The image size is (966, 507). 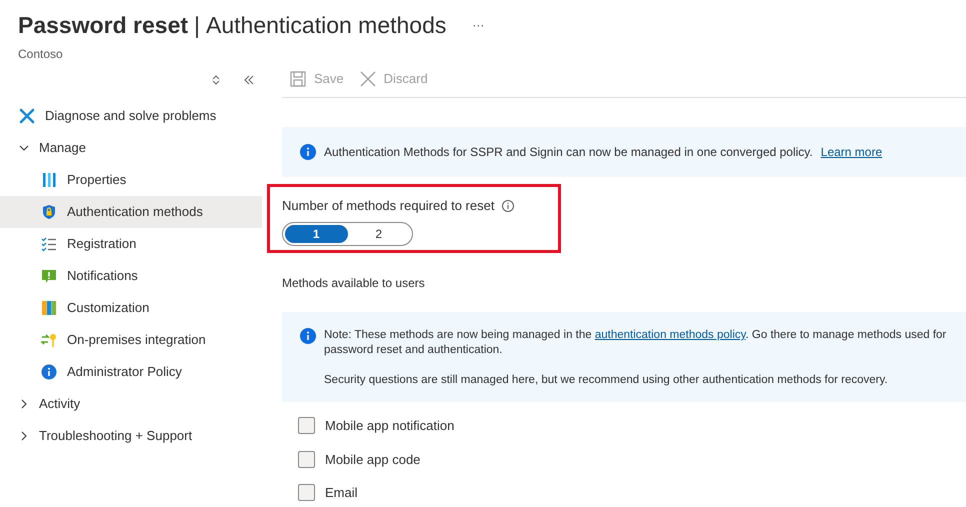 I want to click on sort-icon, so click(x=216, y=80).